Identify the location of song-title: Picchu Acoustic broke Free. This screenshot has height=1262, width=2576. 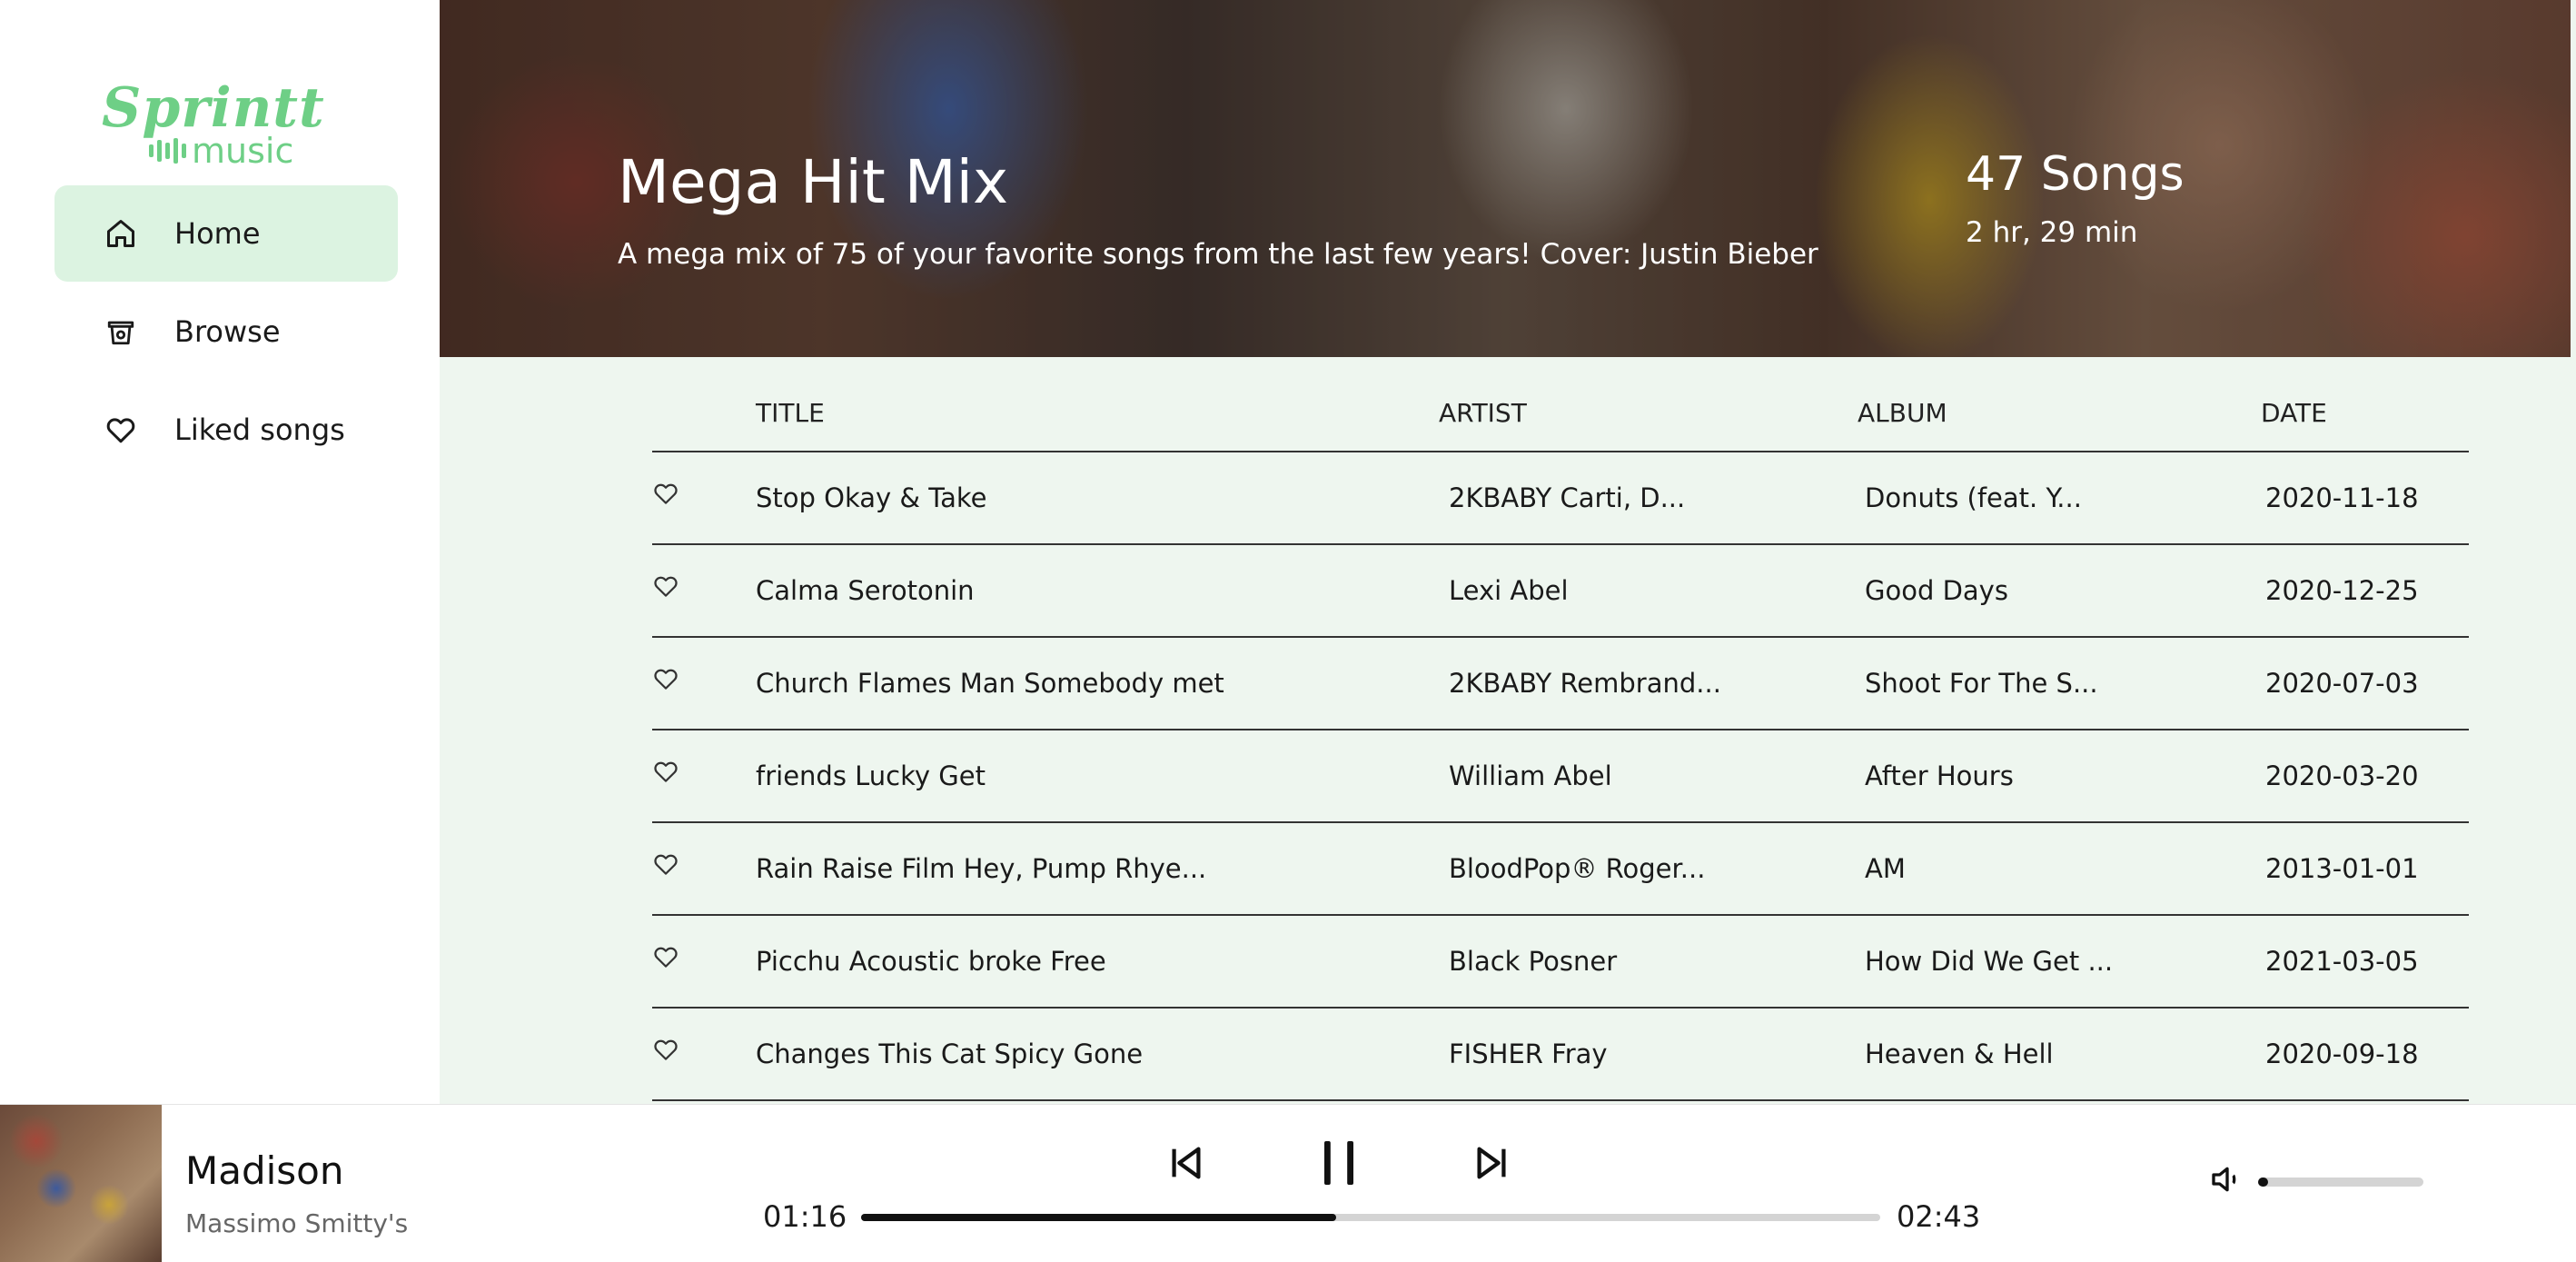
(931, 962).